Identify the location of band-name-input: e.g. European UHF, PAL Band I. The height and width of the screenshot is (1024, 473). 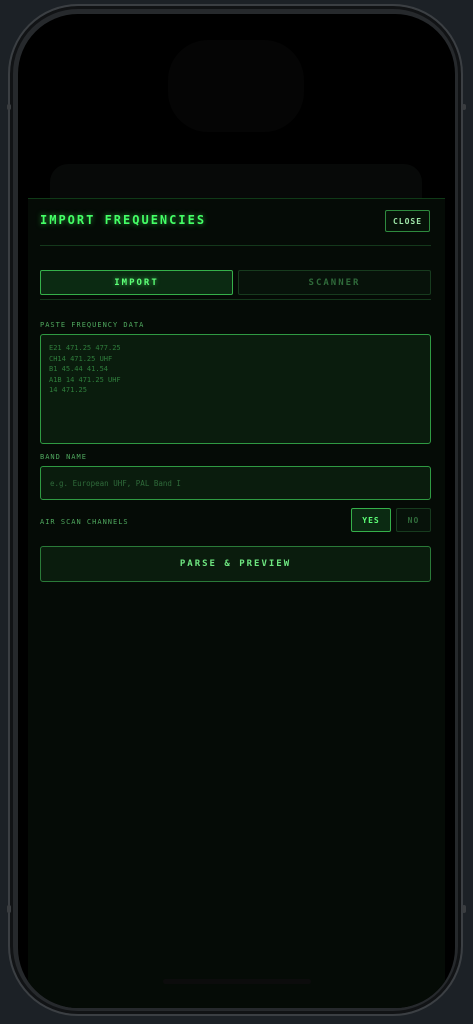
(235, 483).